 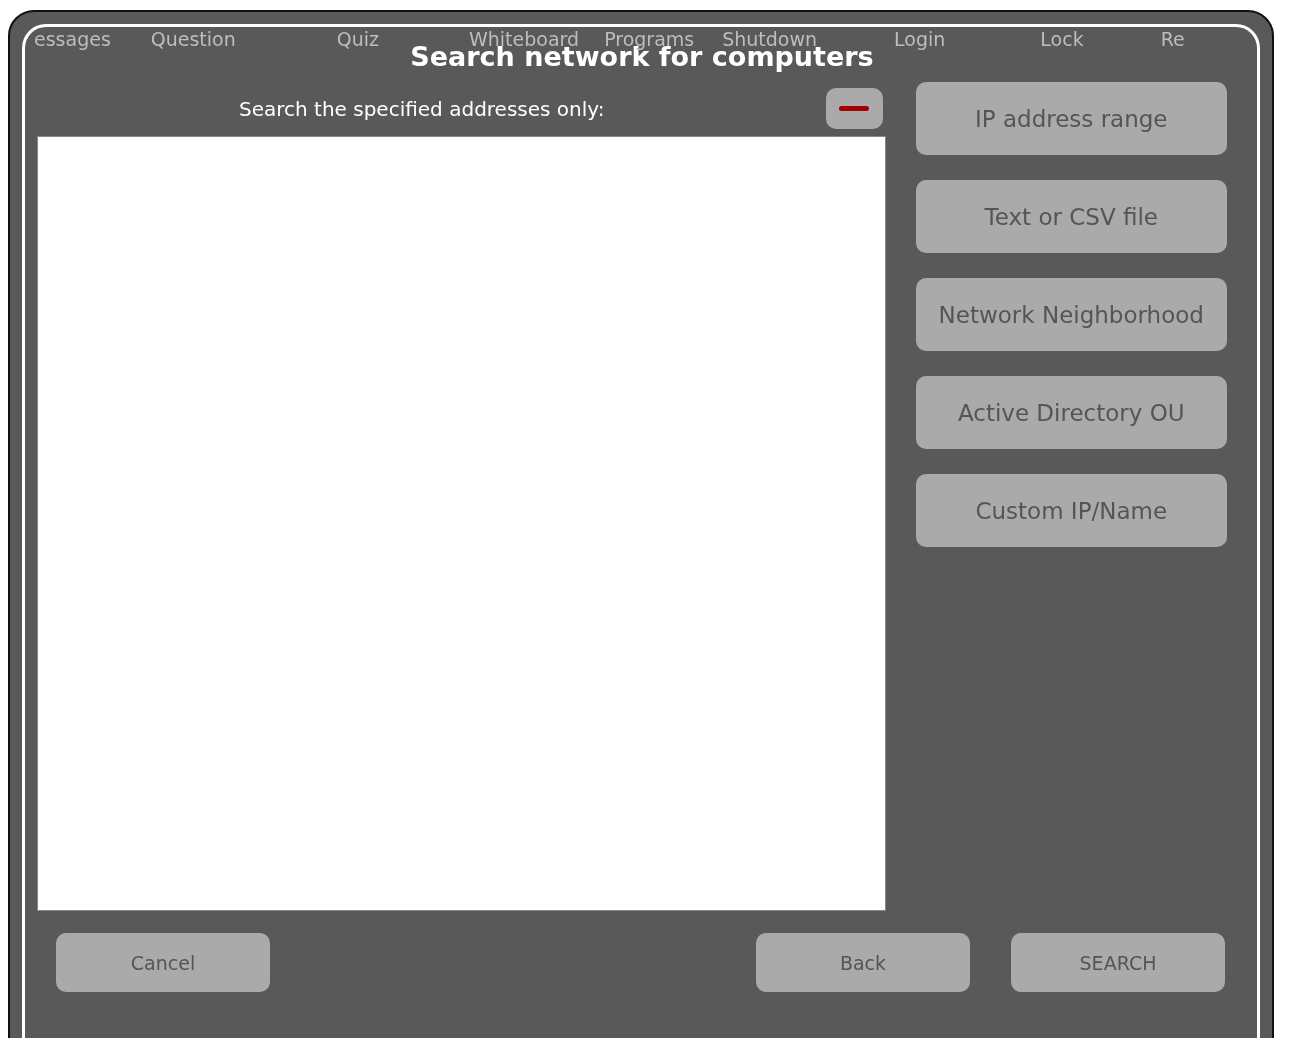 I want to click on source-button: Custom IP/Name, so click(x=1071, y=510).